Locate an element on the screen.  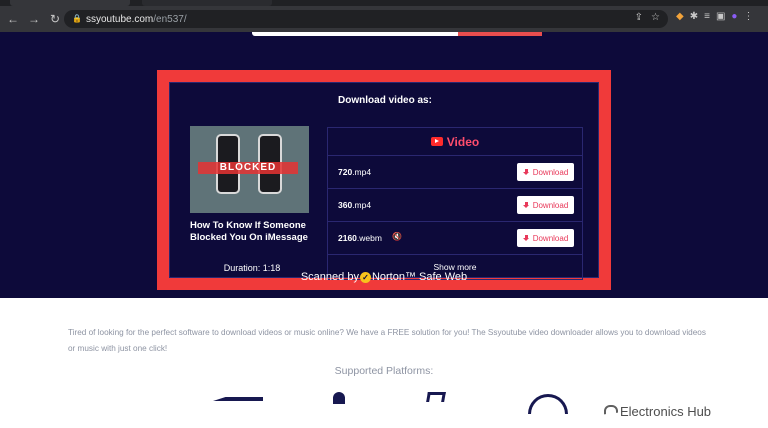
media-icon: ≡ is located at coordinates (707, 16).